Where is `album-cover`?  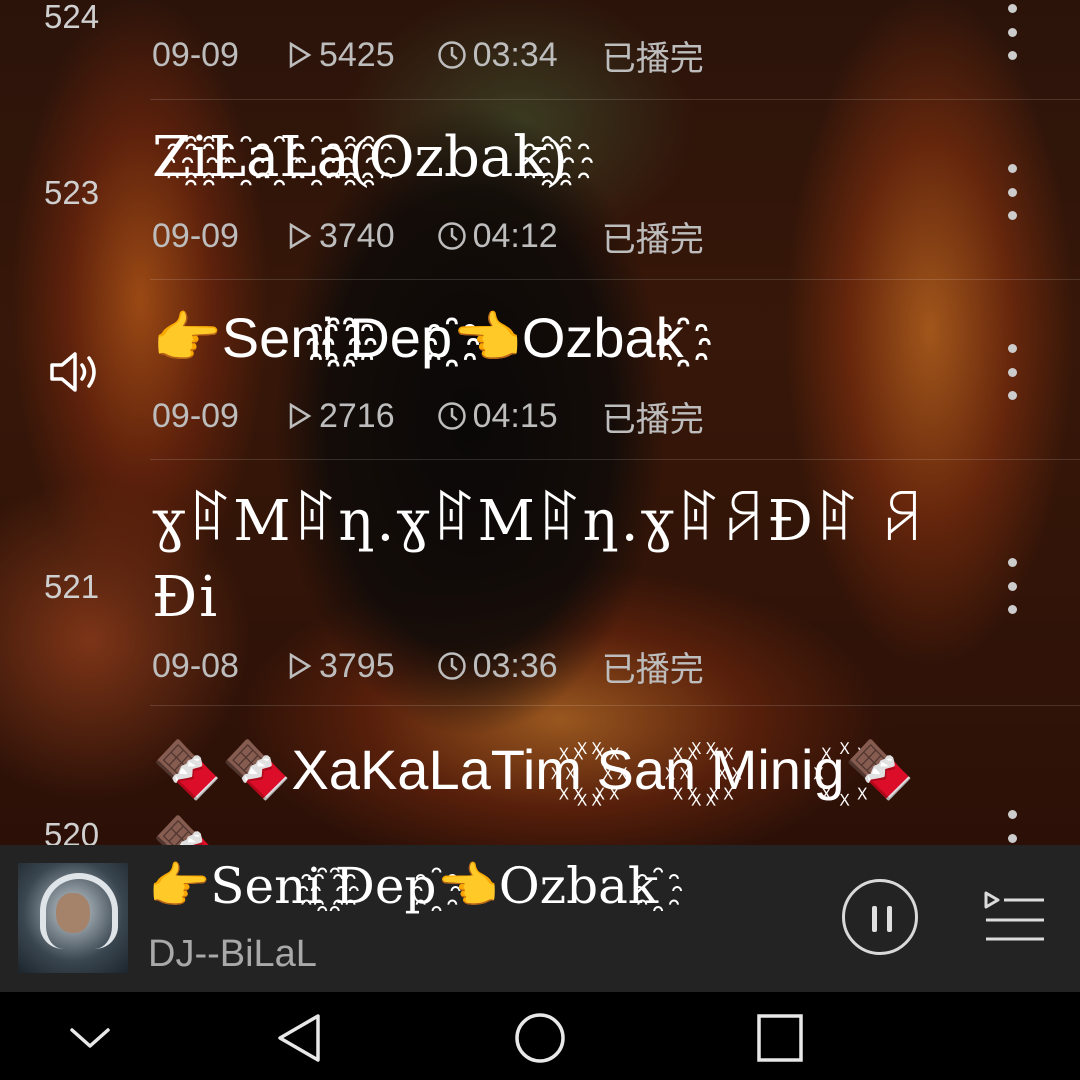 album-cover is located at coordinates (73, 918).